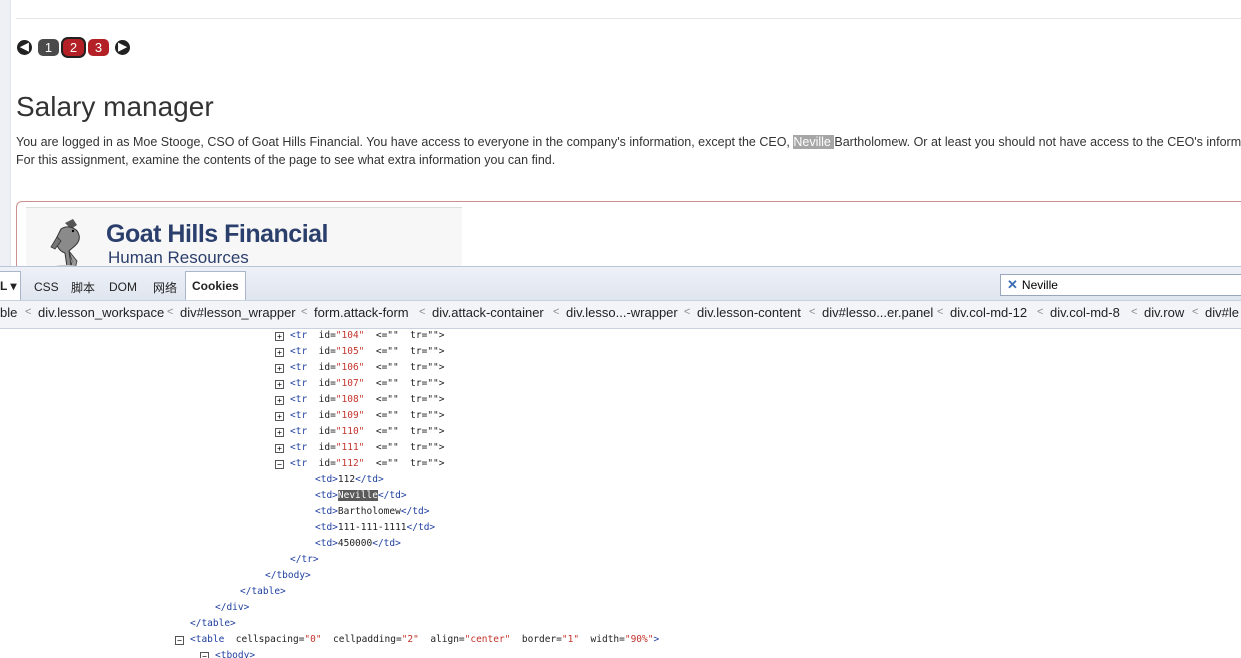 This screenshot has width=1241, height=658. Describe the element at coordinates (372, 512) in the screenshot. I see `tree-node-td: <td>Bartholomew</td>` at that location.